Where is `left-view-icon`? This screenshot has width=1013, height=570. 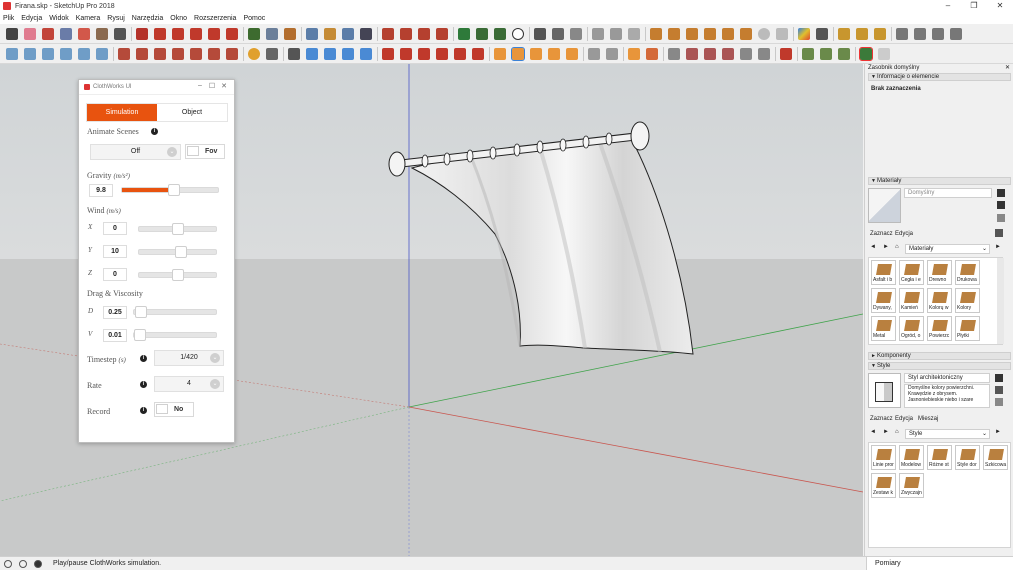
left-view-icon is located at coordinates (102, 53).